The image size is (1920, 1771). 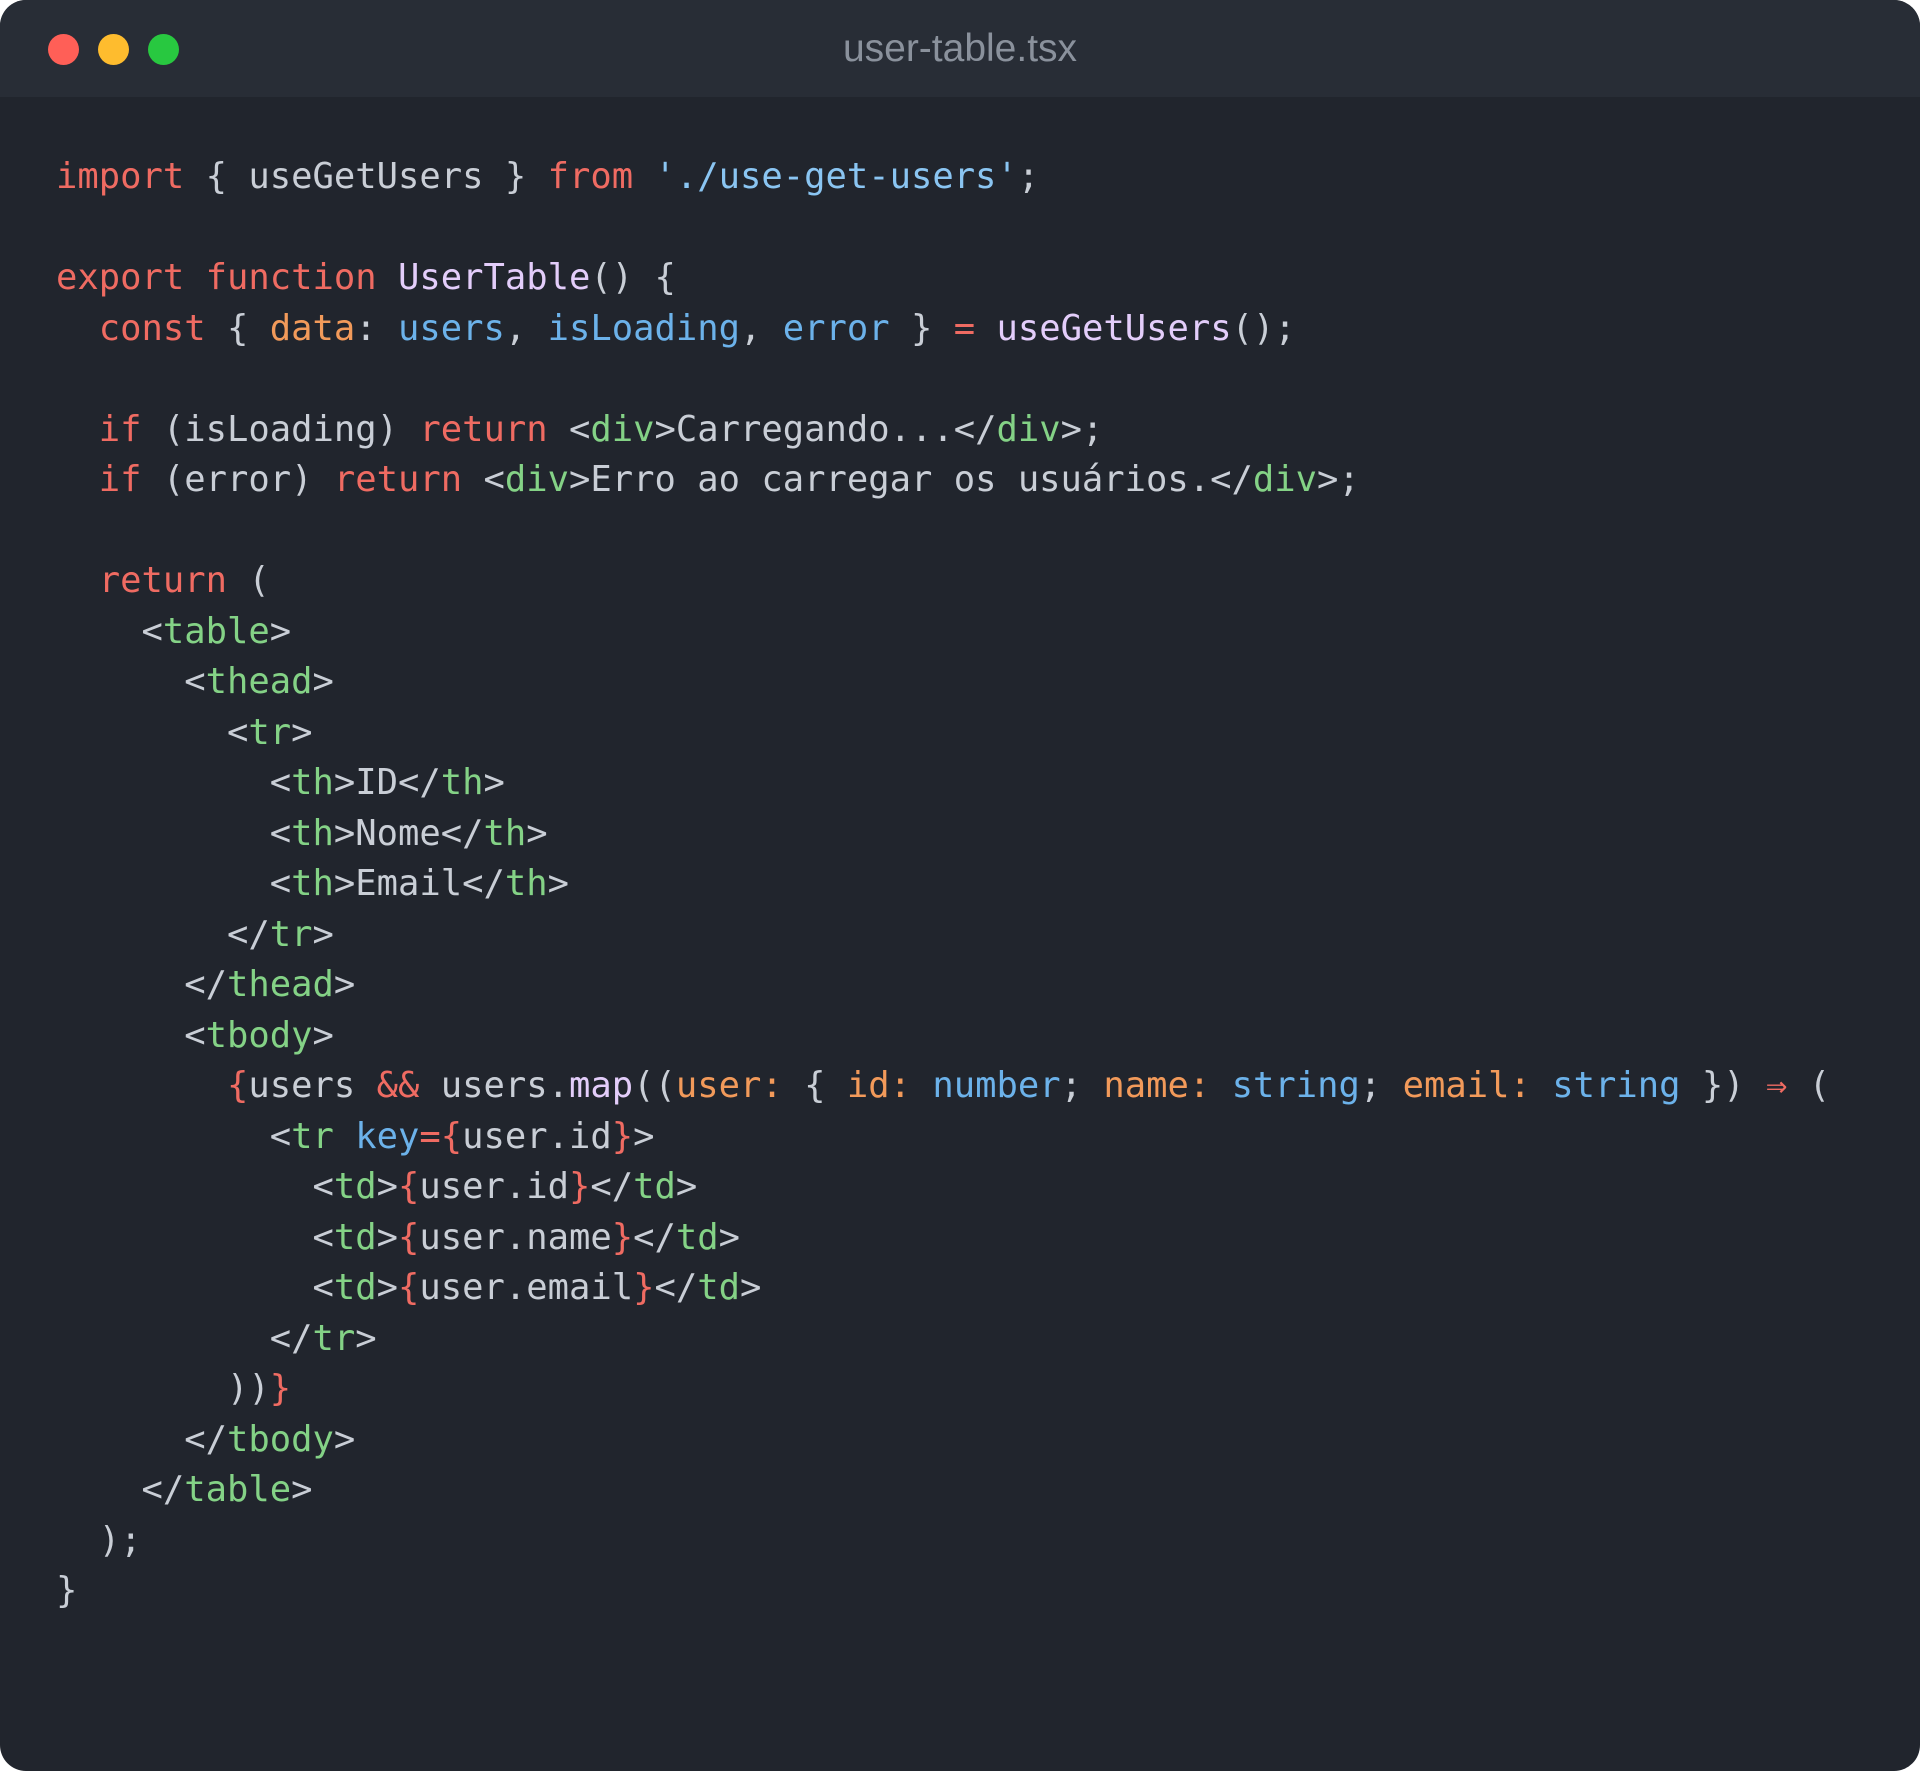 I want to click on code-token: users., so click(x=494, y=1085).